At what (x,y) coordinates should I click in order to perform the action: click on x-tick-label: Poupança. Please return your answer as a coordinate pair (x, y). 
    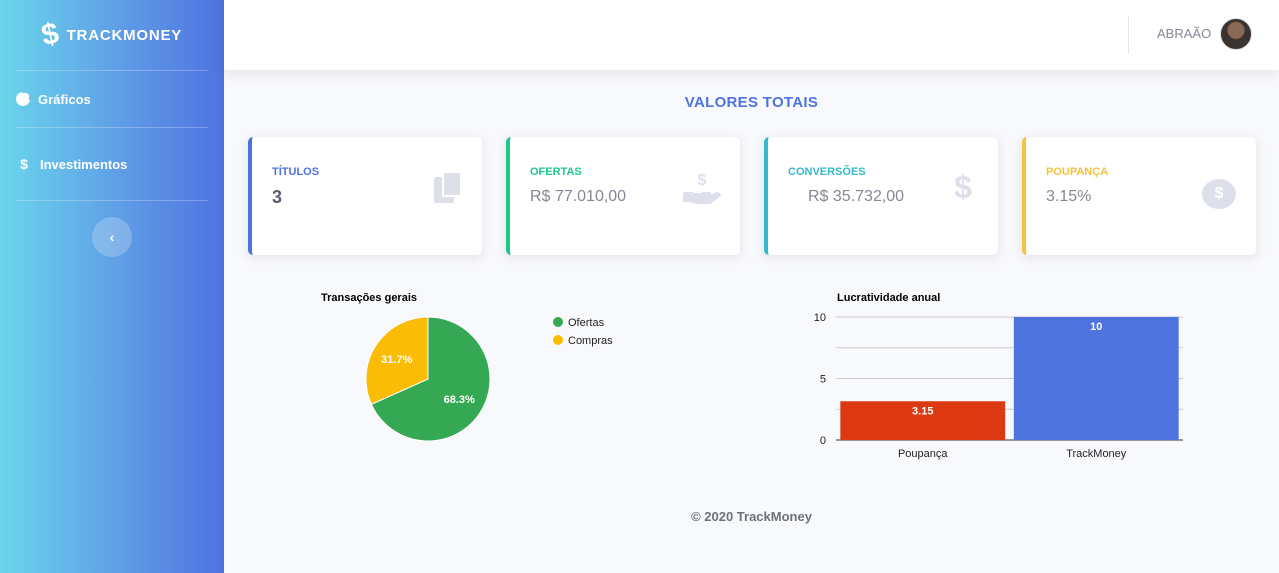
    Looking at the image, I should click on (923, 454).